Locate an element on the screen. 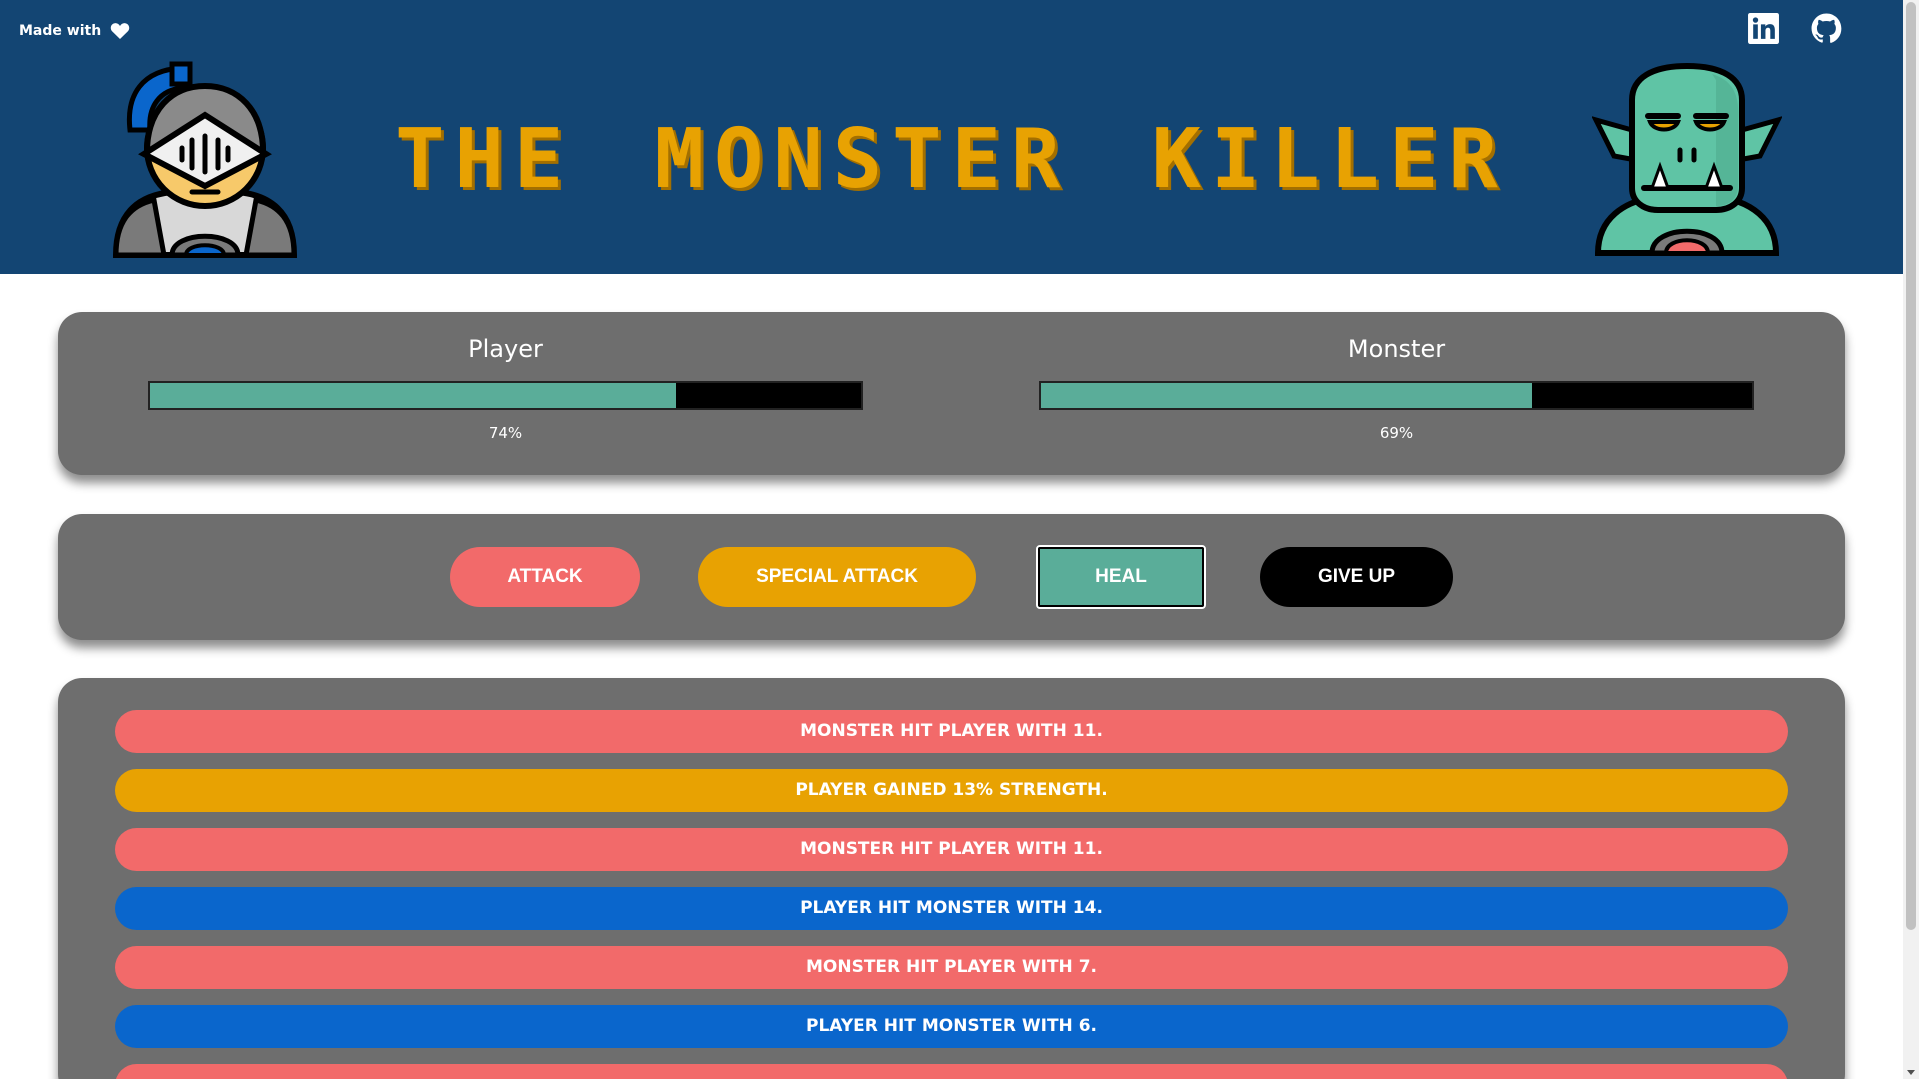 Image resolution: width=1919 pixels, height=1079 pixels. heal-button: HEAL is located at coordinates (1121, 577).